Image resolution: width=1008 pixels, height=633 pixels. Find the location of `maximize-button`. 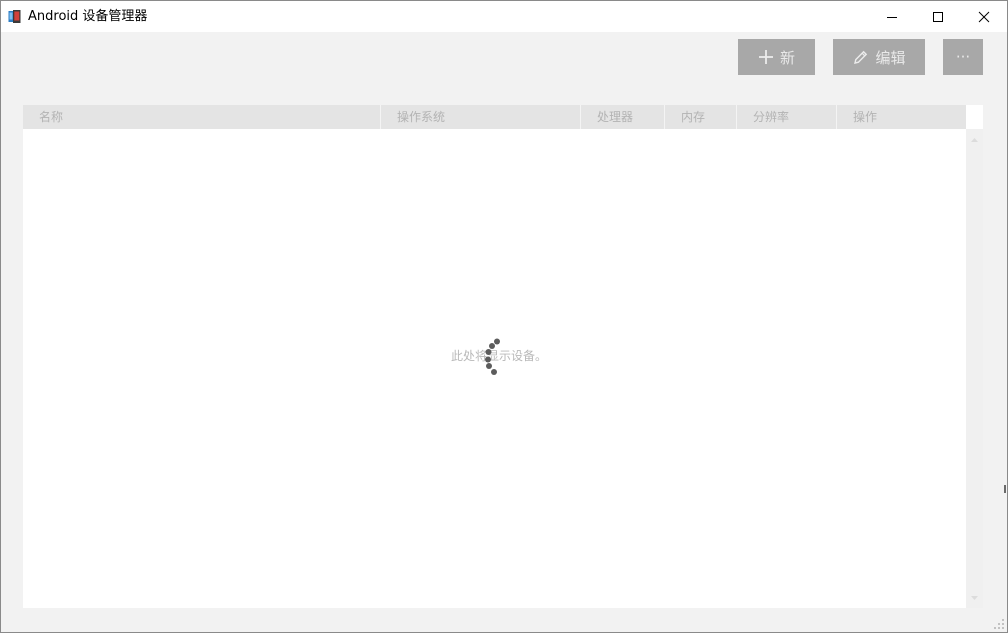

maximize-button is located at coordinates (938, 16).